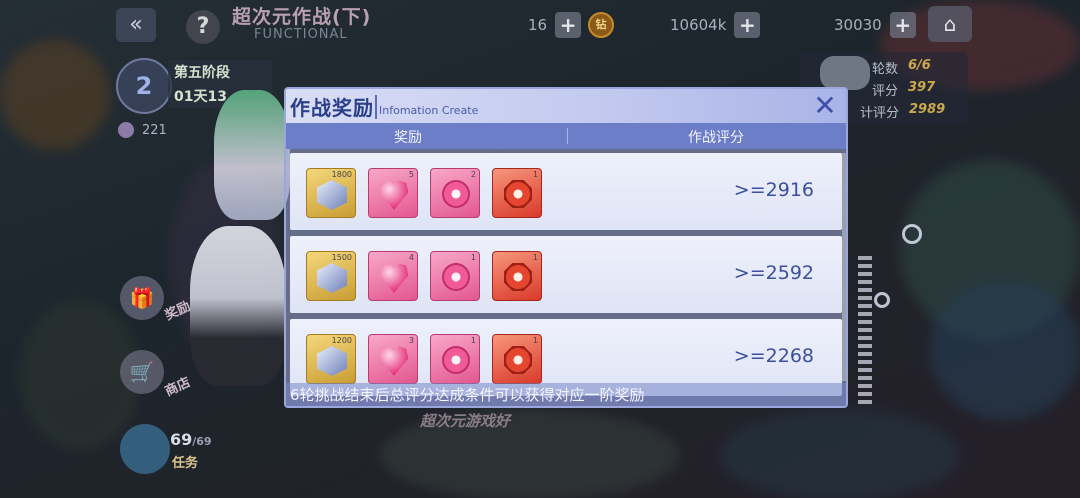  I want to click on page-subtitle: FUNCTIONAL, so click(301, 34).